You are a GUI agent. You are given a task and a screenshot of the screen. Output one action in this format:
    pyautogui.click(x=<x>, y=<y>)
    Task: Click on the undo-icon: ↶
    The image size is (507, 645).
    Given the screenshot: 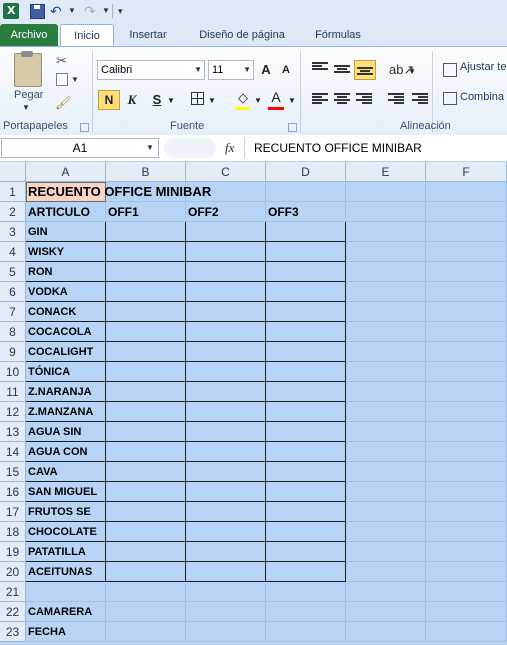 What is the action you would take?
    pyautogui.click(x=58, y=11)
    